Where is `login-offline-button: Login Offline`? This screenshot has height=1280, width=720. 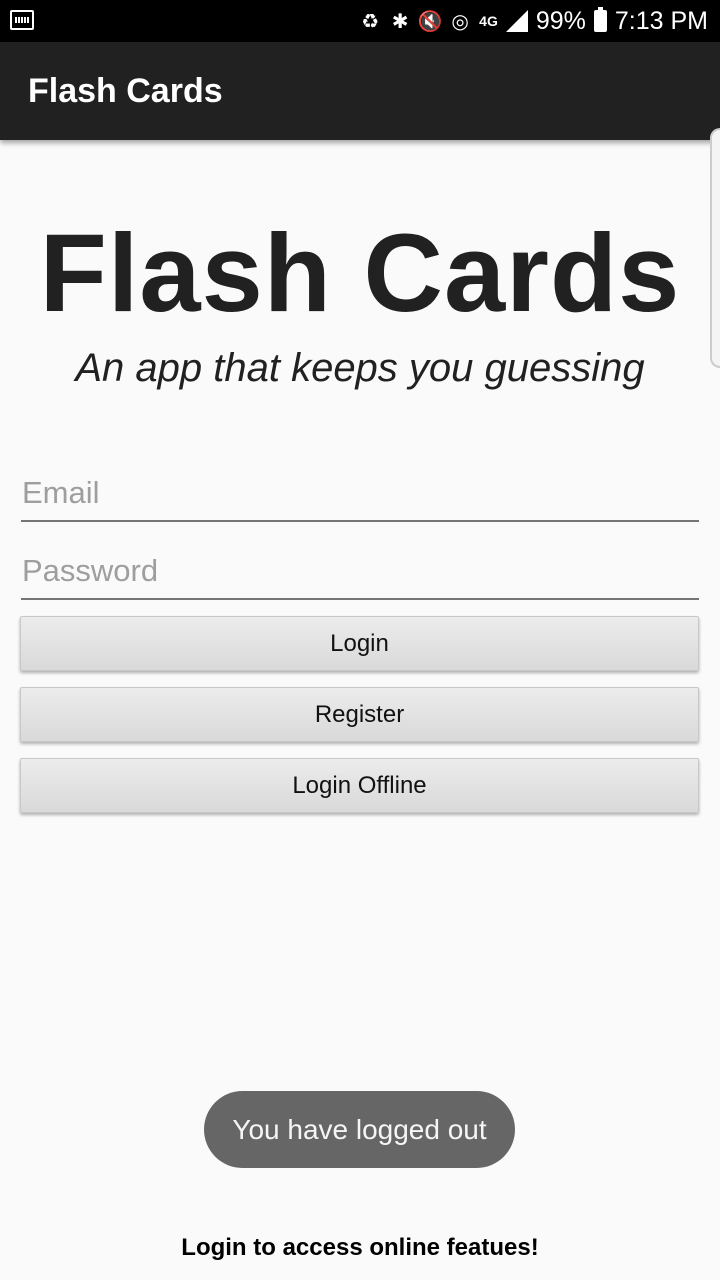
login-offline-button: Login Offline is located at coordinates (359, 785).